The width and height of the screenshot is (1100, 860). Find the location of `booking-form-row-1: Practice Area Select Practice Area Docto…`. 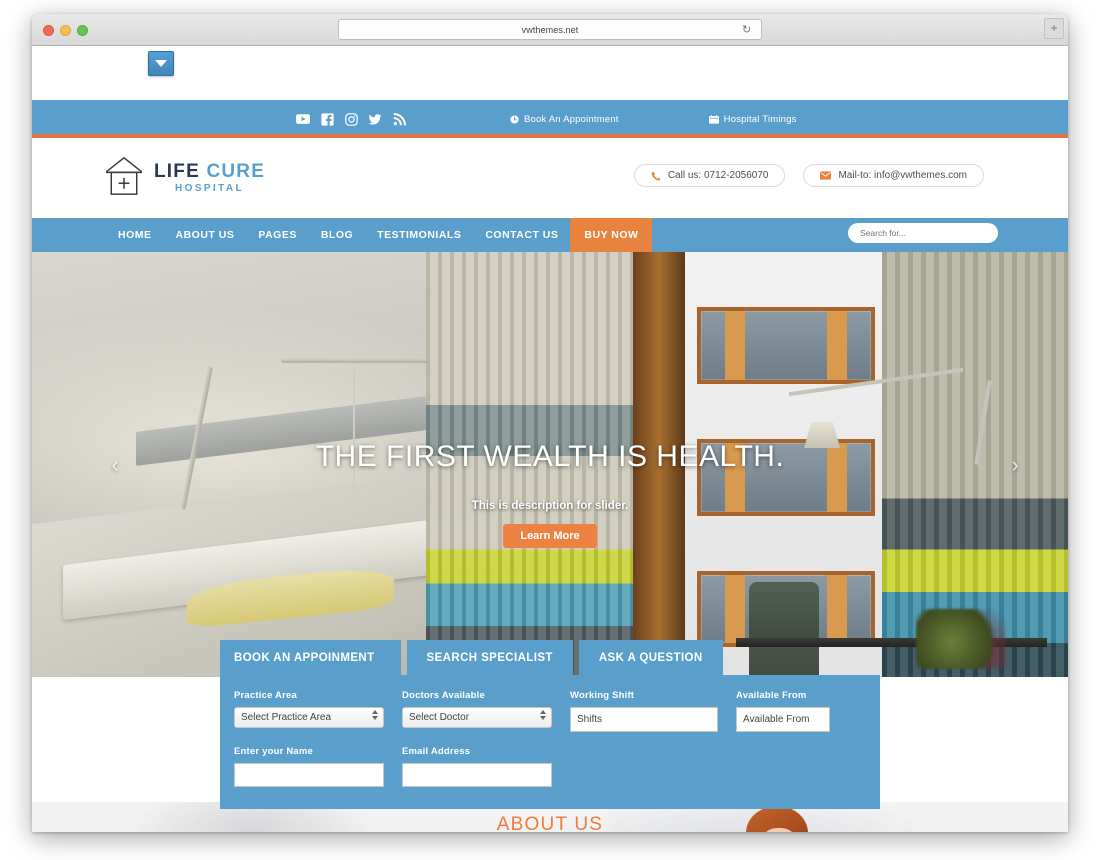

booking-form-row-1: Practice Area Select Practice Area Docto… is located at coordinates (550, 711).